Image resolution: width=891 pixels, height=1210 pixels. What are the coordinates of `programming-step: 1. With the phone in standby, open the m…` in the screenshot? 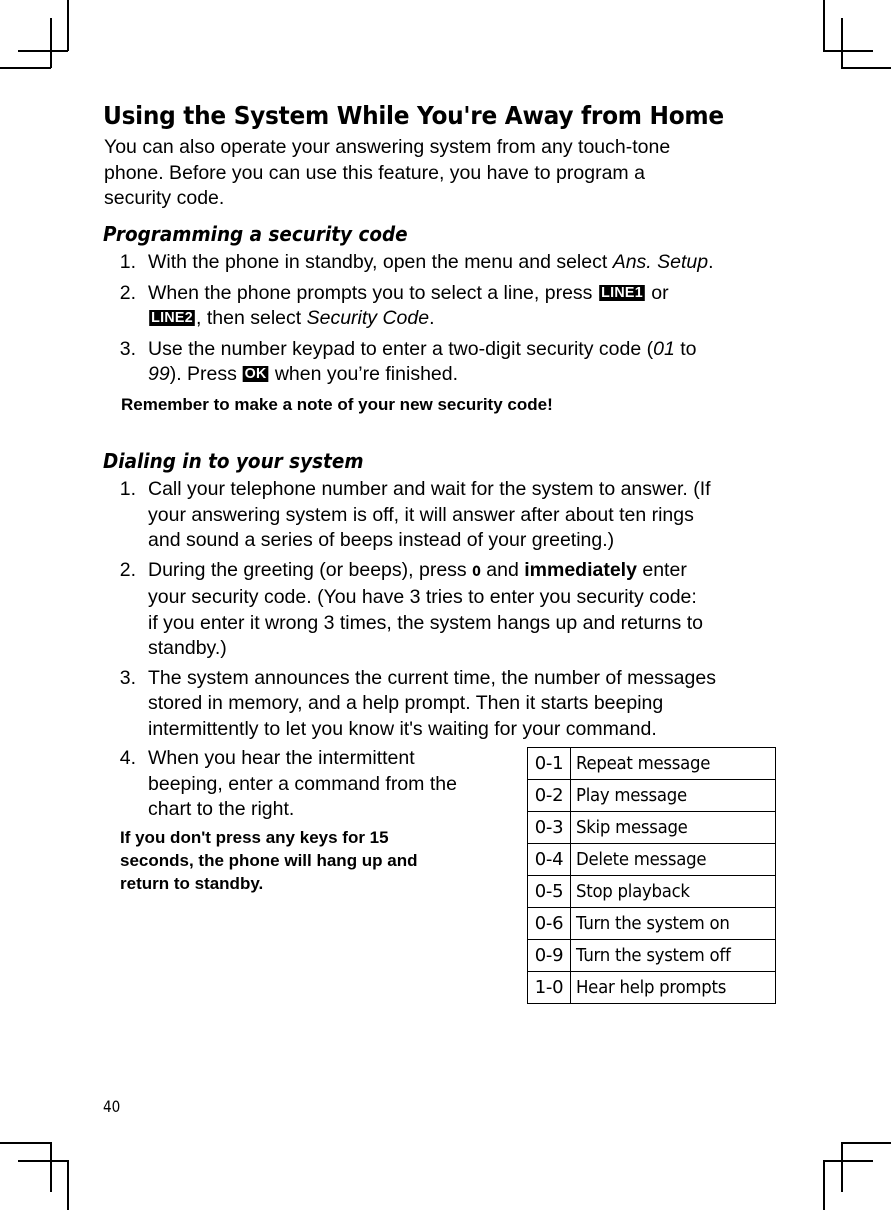 It's located at (413, 263).